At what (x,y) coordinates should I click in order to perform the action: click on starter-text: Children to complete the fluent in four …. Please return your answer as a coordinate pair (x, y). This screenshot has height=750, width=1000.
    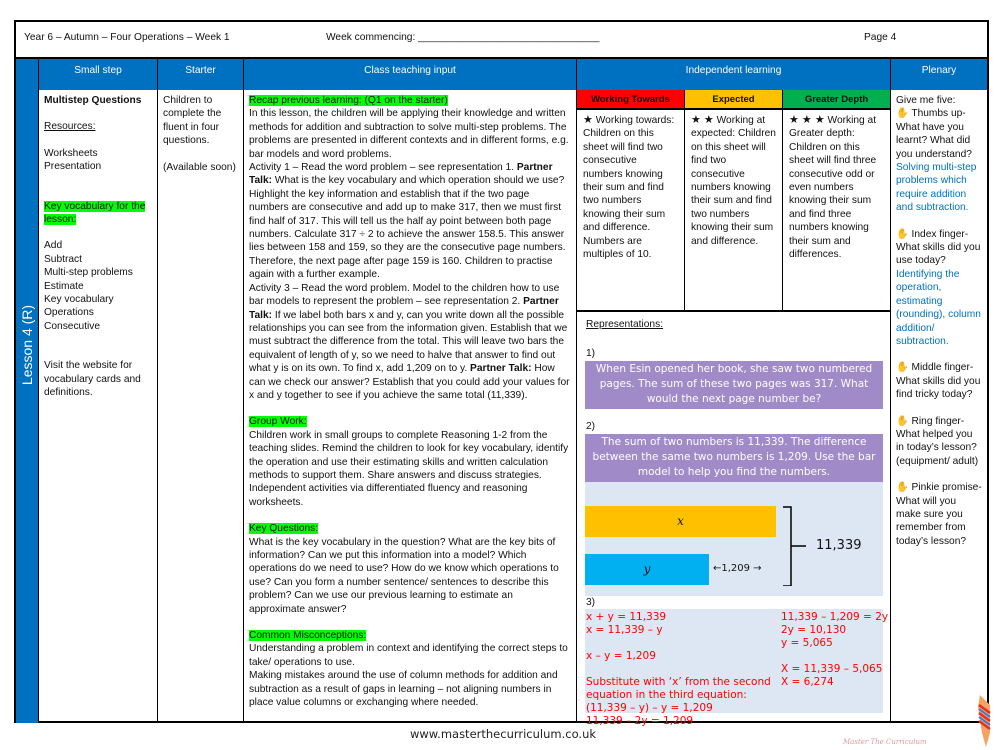
    Looking at the image, I should click on (192, 121).